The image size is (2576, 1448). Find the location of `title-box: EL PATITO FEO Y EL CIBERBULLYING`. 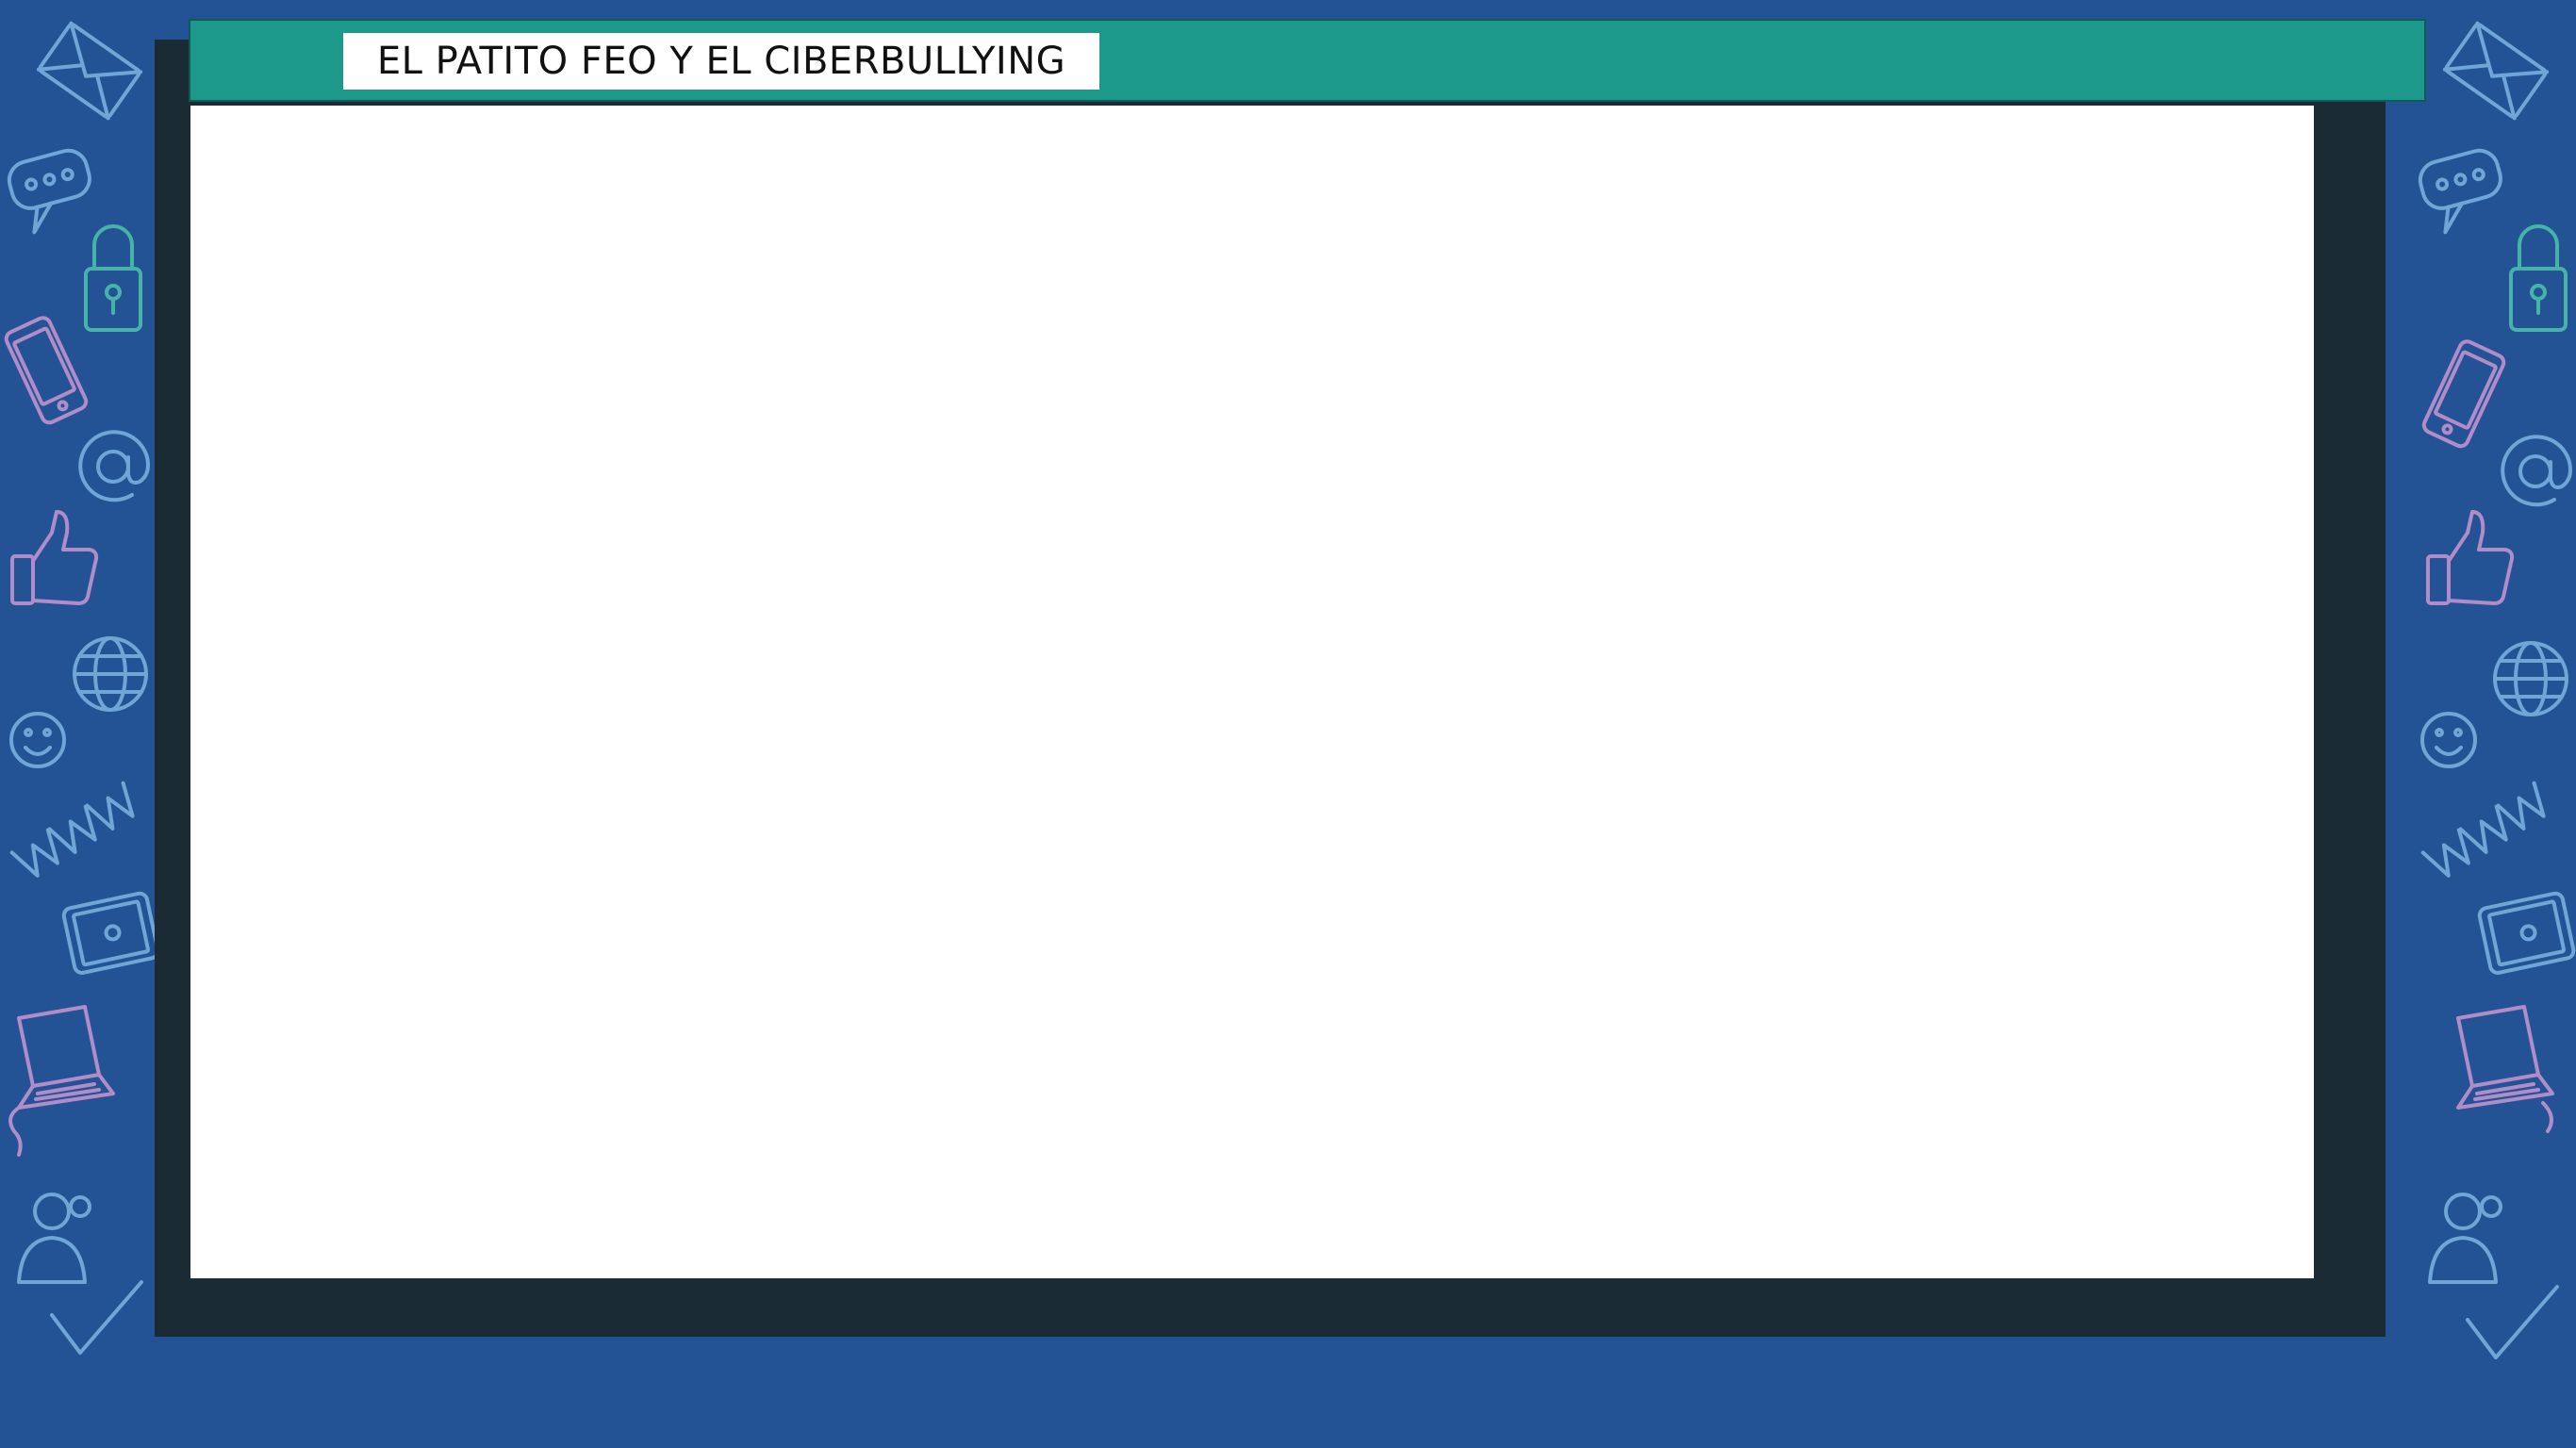

title-box: EL PATITO FEO Y EL CIBERBULLYING is located at coordinates (721, 61).